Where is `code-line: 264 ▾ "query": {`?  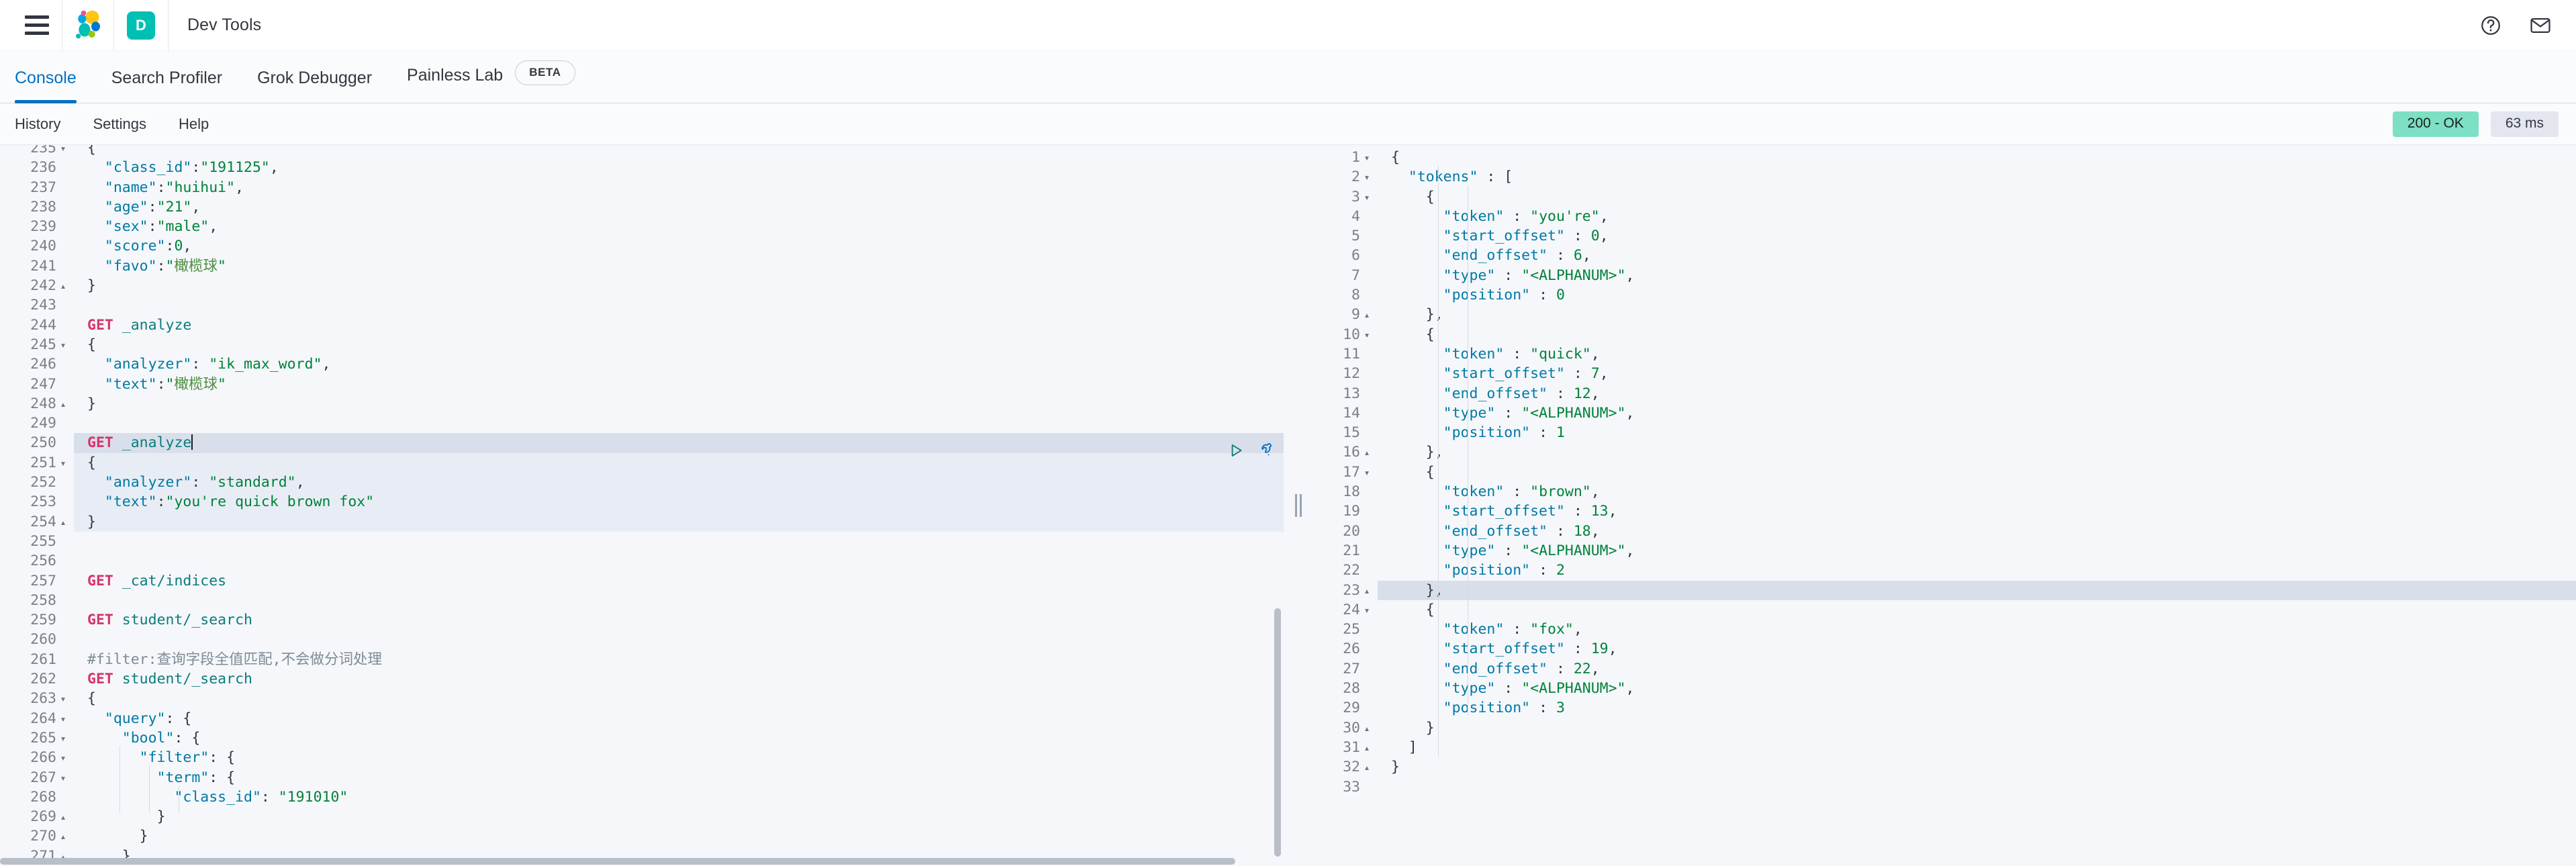
code-line: 264 ▾ "query": { is located at coordinates (642, 719).